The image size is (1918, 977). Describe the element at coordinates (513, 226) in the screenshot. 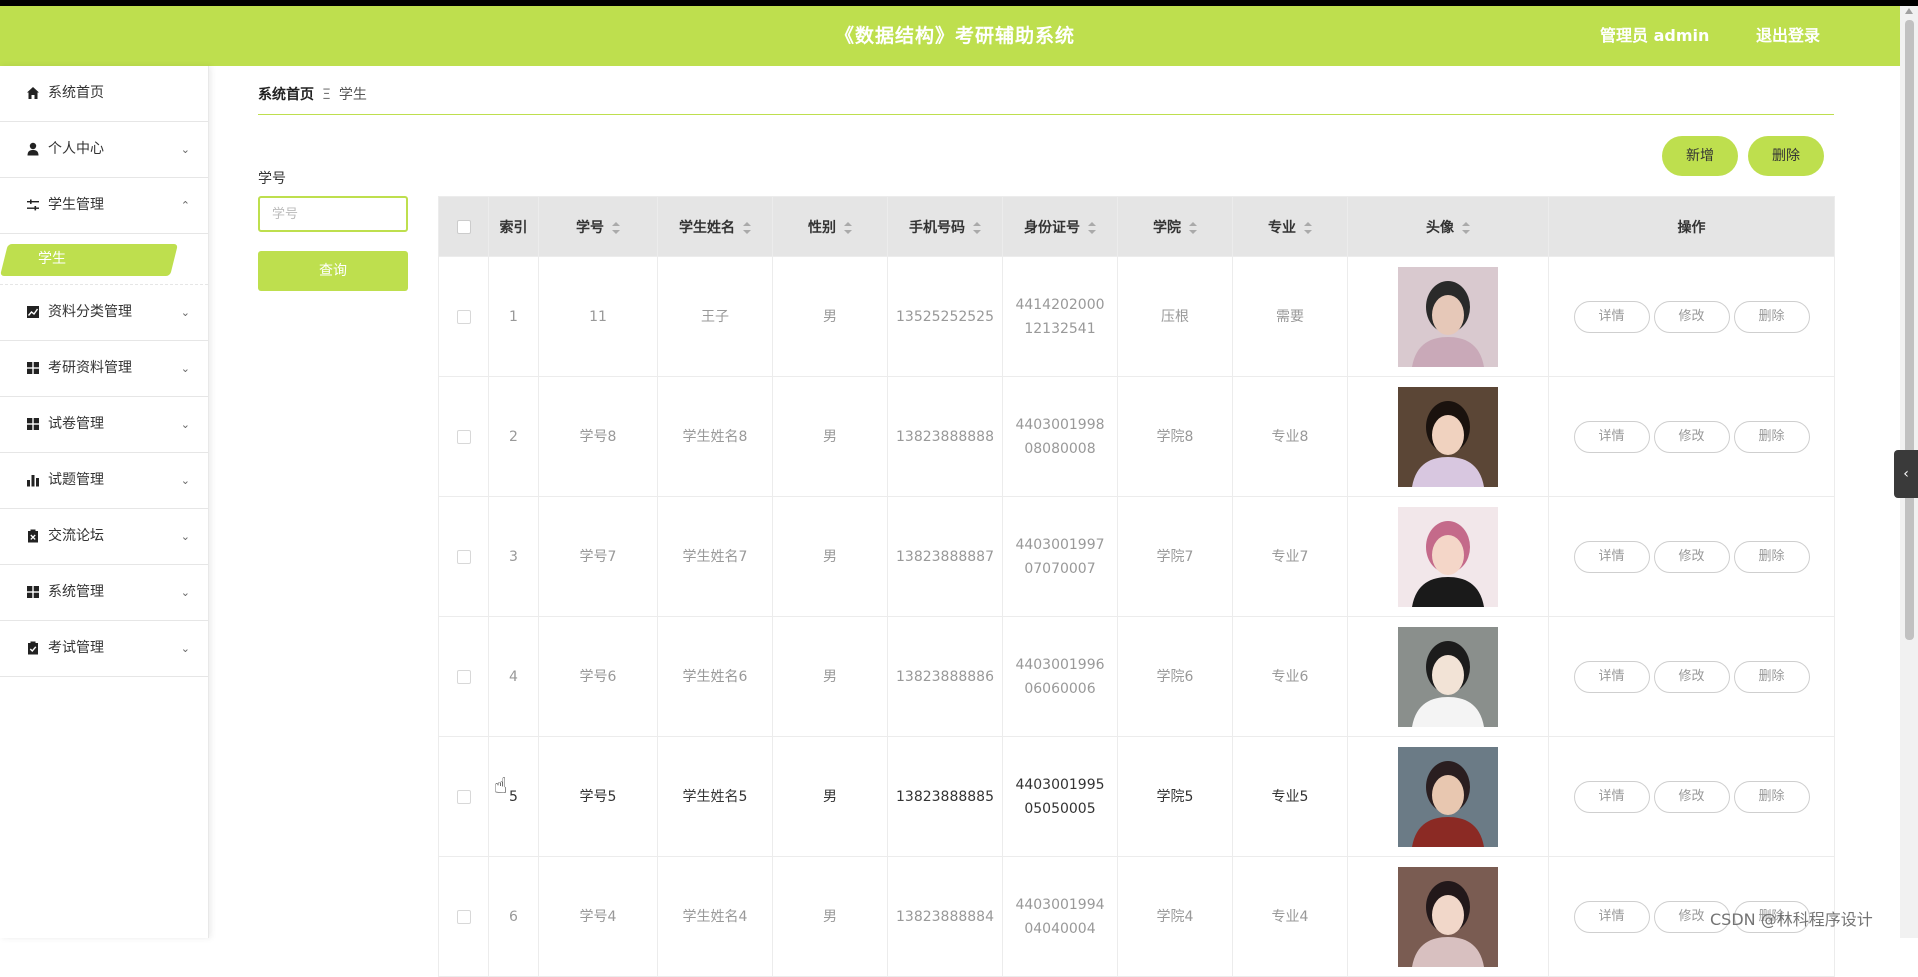

I see `column-header-index: 索引` at that location.